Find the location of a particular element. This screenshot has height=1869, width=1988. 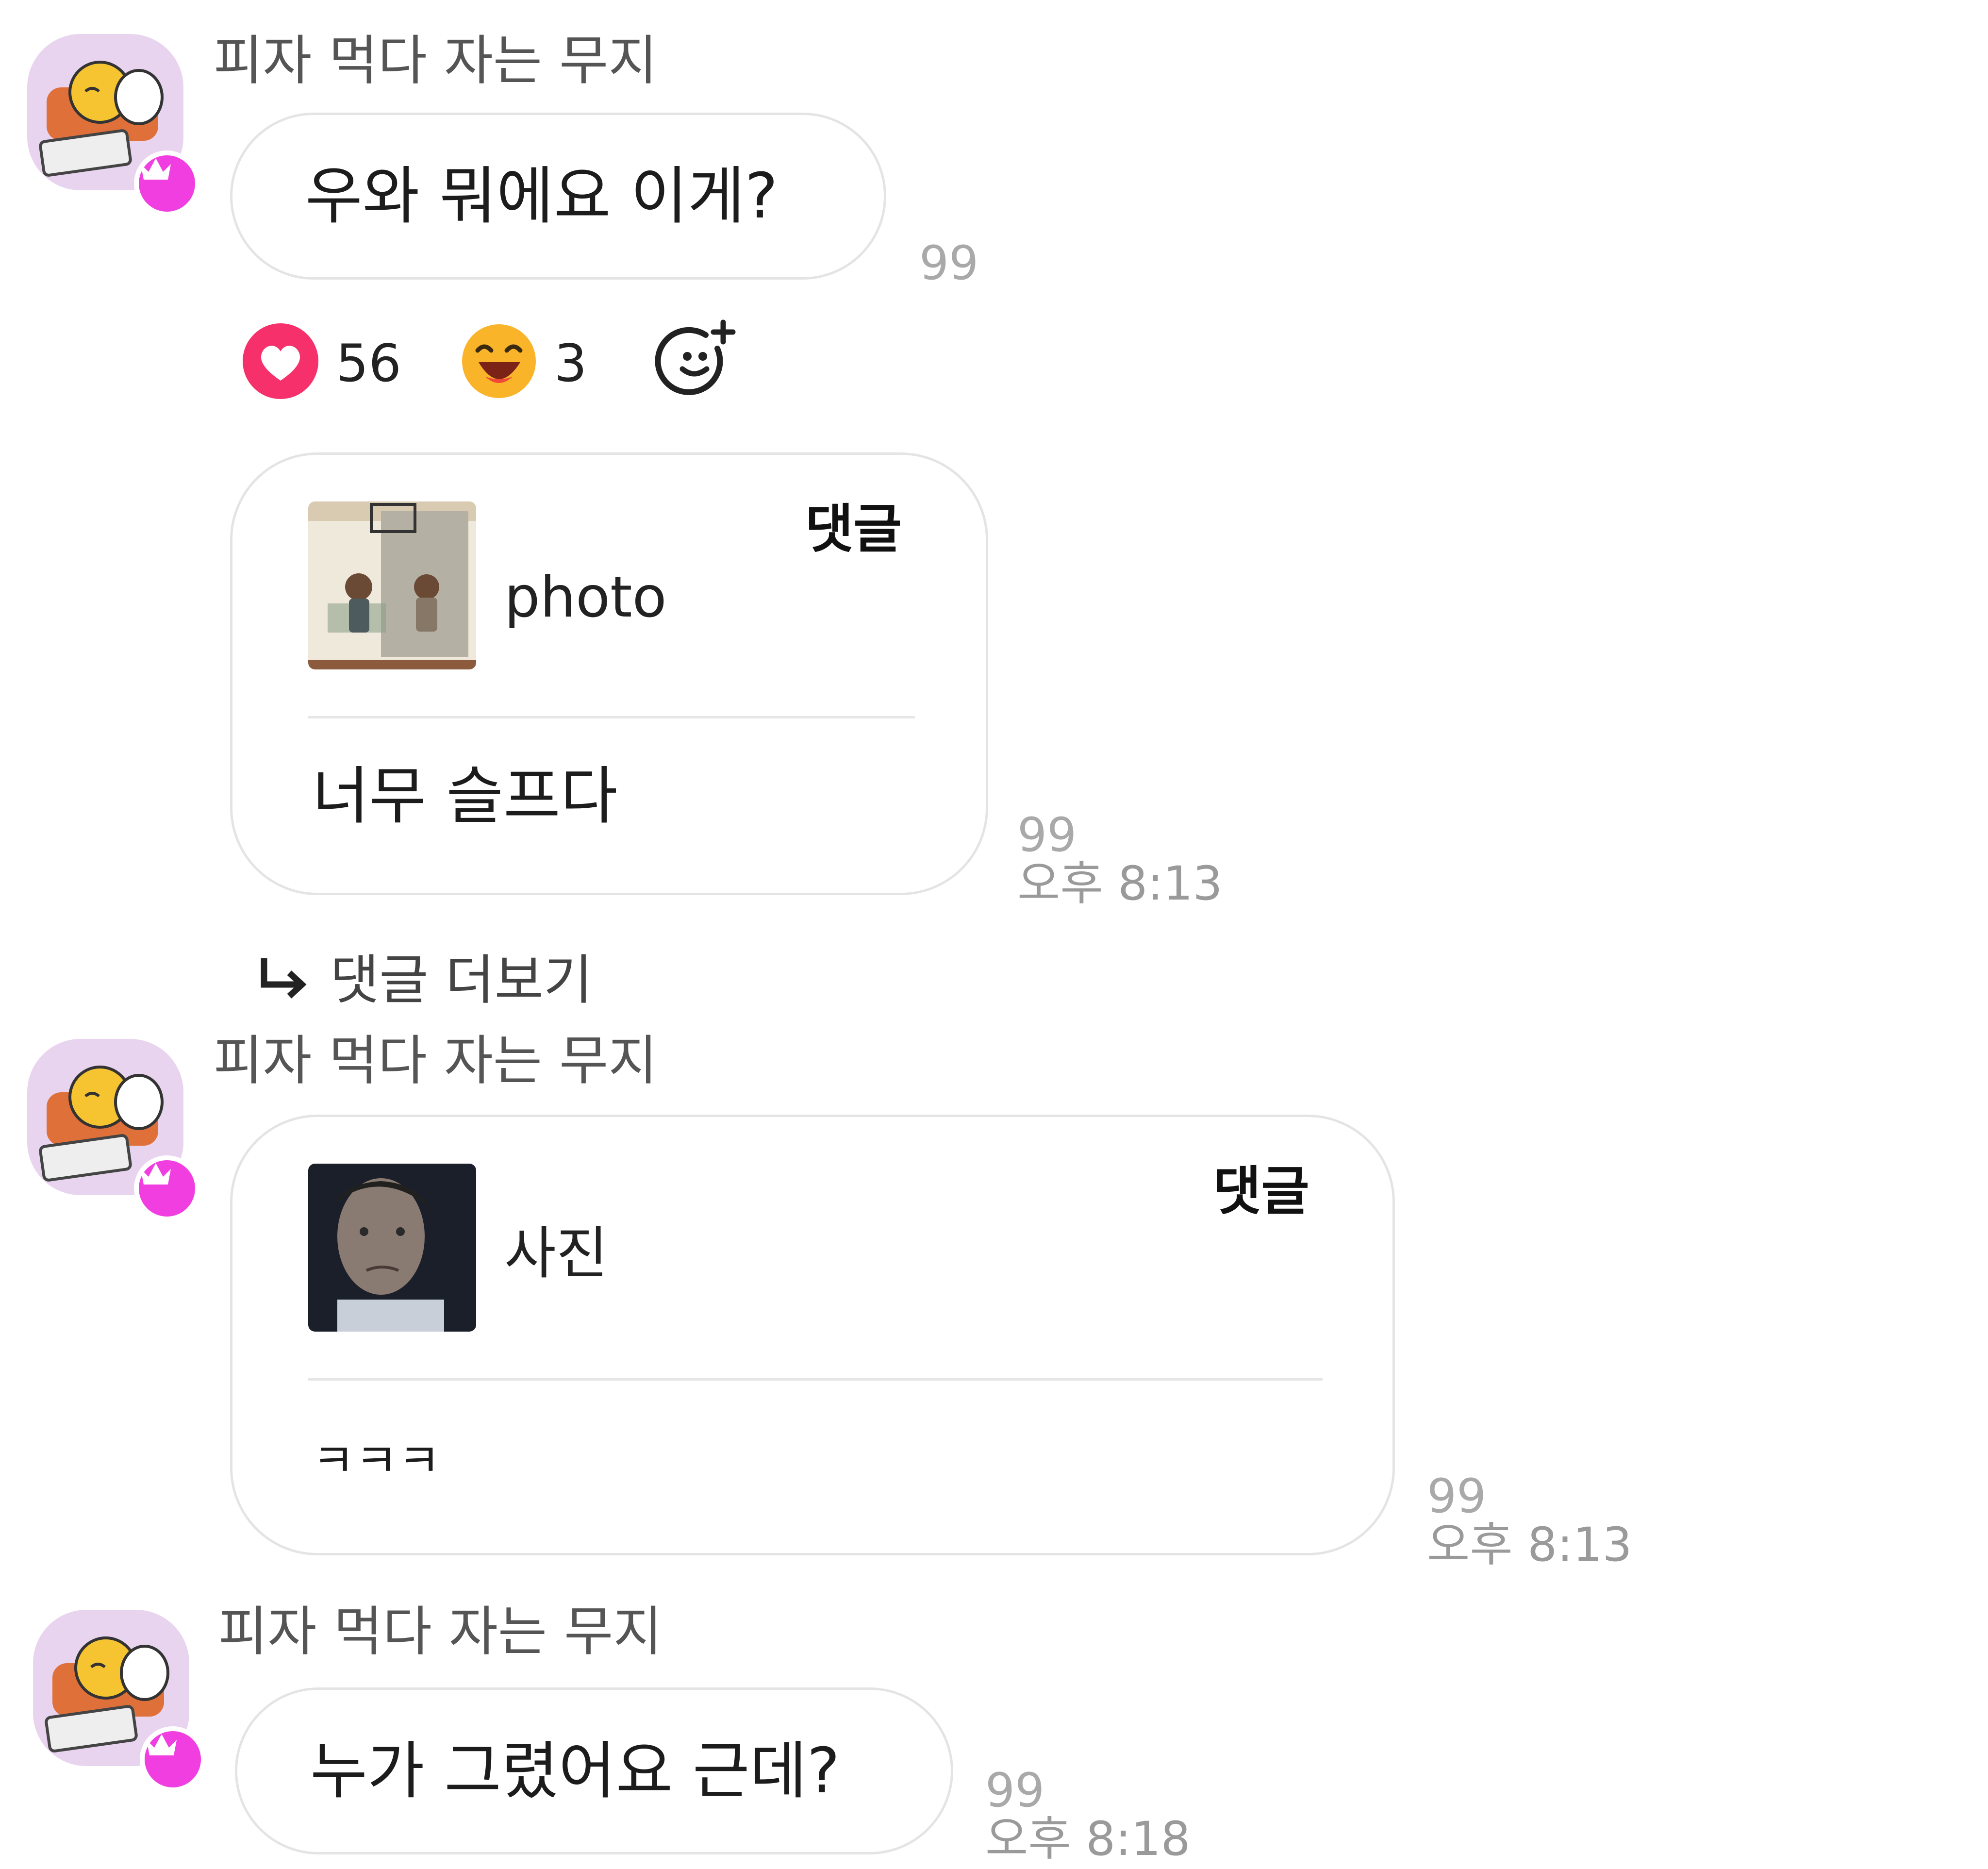

reply-card: photo 댓글 너무 슬프다 is located at coordinates (609, 674).